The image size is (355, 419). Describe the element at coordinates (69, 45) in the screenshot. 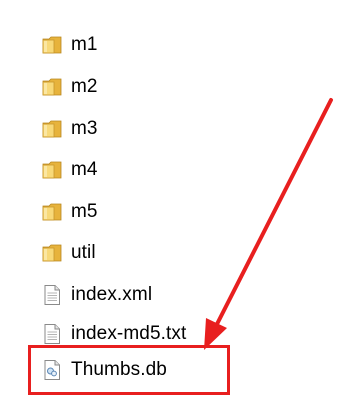

I see `file-item-m1: m1` at that location.